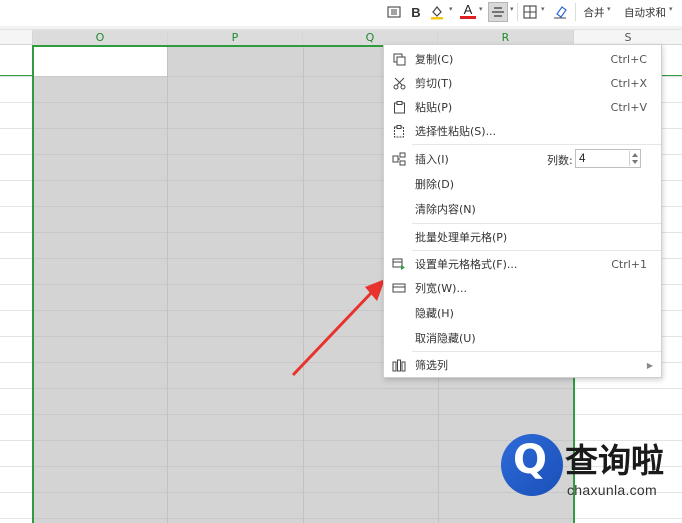 The image size is (682, 523). What do you see at coordinates (434, 107) in the screenshot?
I see `menu-item-label: 粘贴(P)` at bounding box center [434, 107].